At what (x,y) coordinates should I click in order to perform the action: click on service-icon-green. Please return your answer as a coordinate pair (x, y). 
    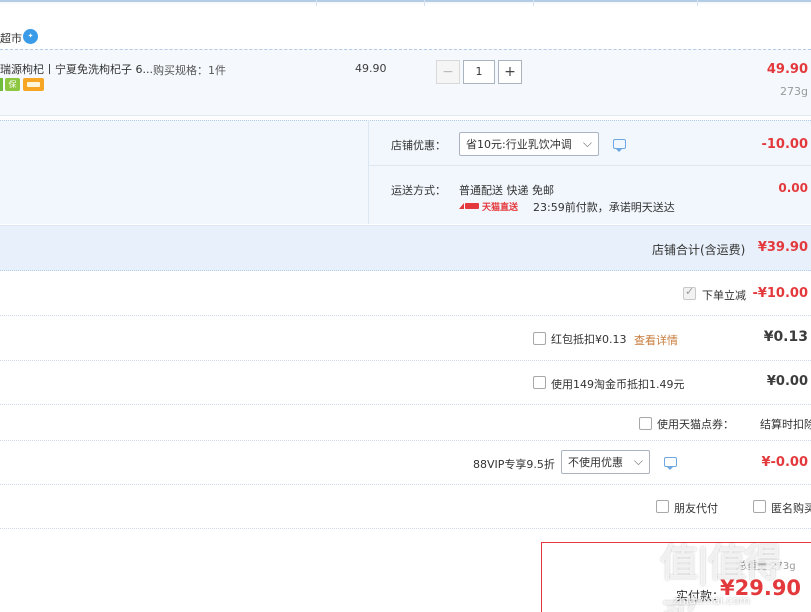
    Looking at the image, I should click on (1, 84).